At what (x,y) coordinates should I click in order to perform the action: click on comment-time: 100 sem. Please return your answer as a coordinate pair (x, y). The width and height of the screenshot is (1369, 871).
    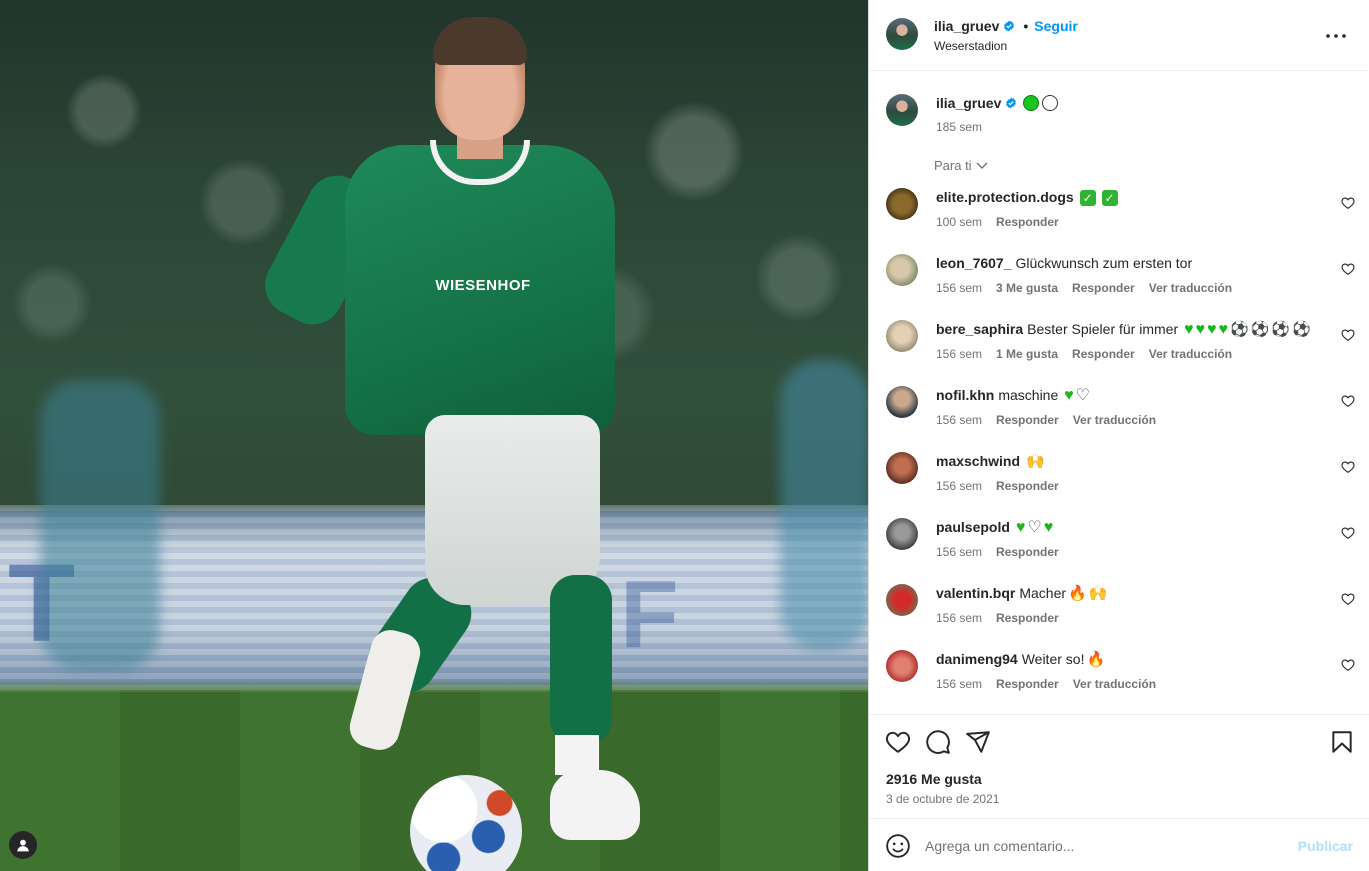
    Looking at the image, I should click on (959, 222).